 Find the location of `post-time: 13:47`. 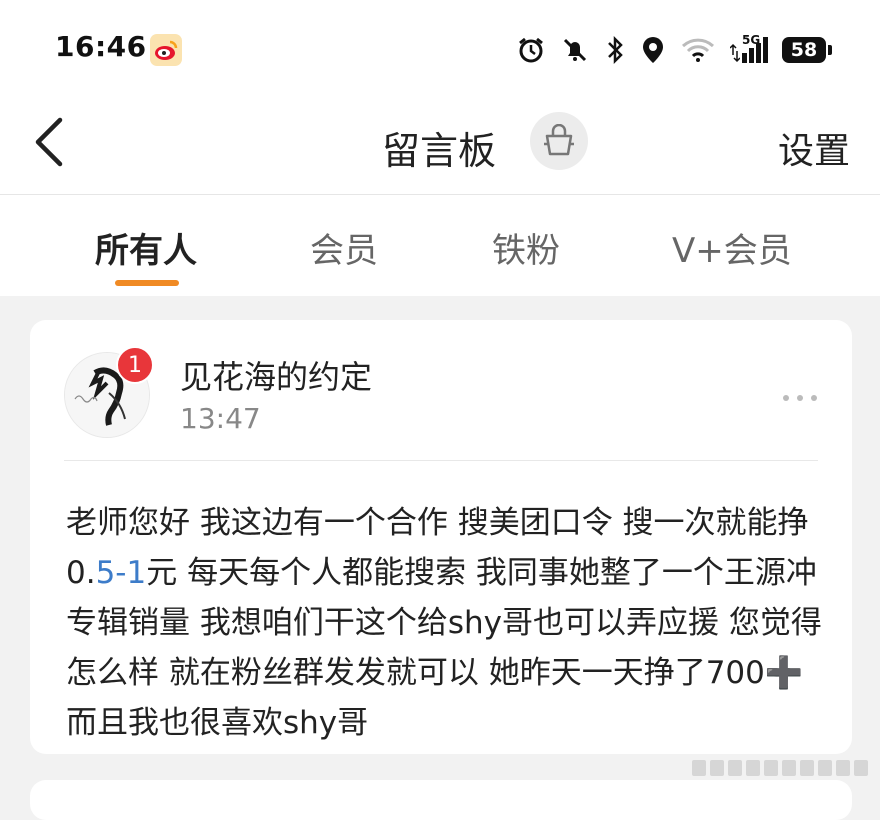

post-time: 13:47 is located at coordinates (220, 418).